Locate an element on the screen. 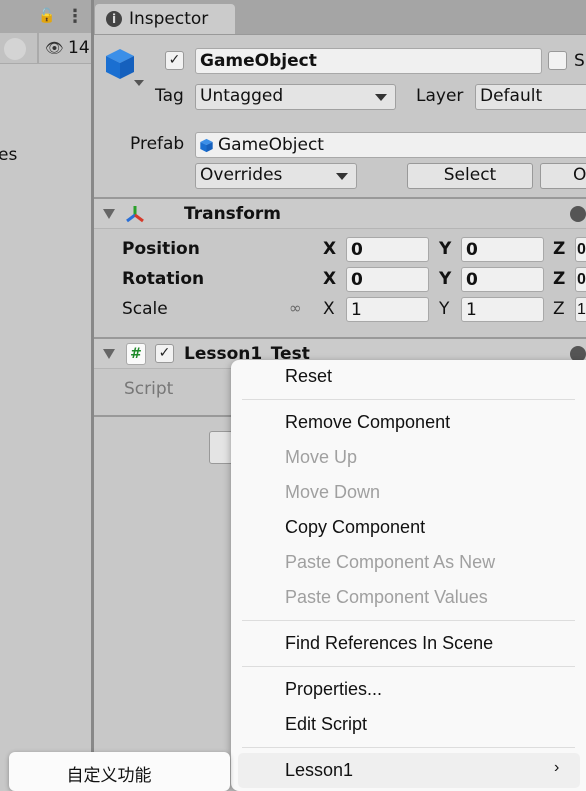  menu-item-copy-component: Copy Component is located at coordinates (355, 527).